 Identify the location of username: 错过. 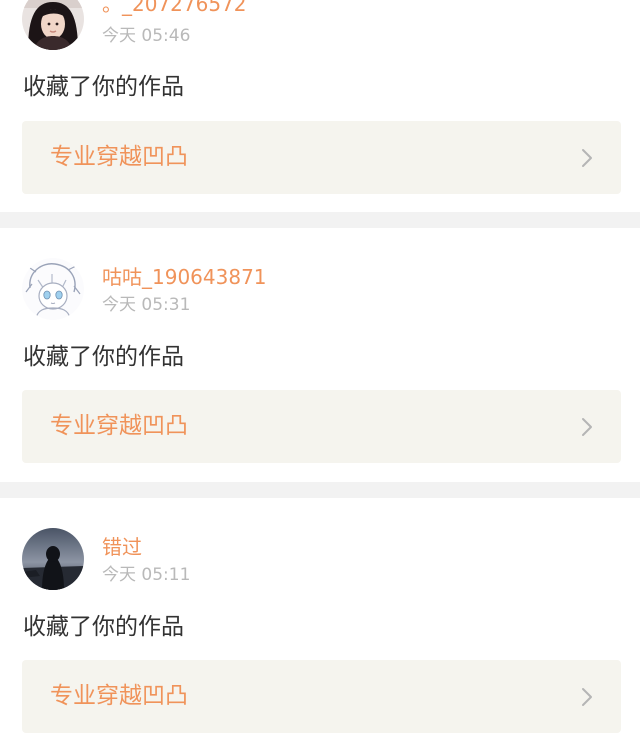
(122, 547).